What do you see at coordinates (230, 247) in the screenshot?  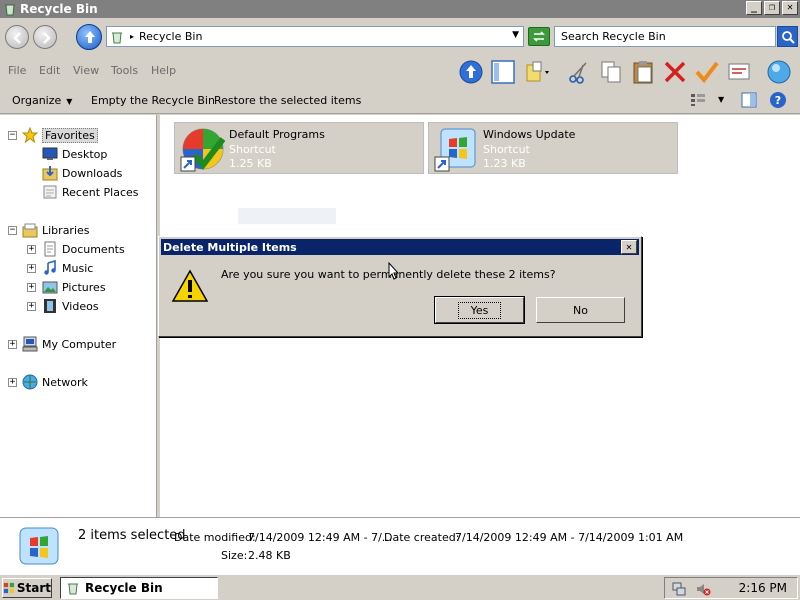 I see `dialog-title: Delete Multiple Items` at bounding box center [230, 247].